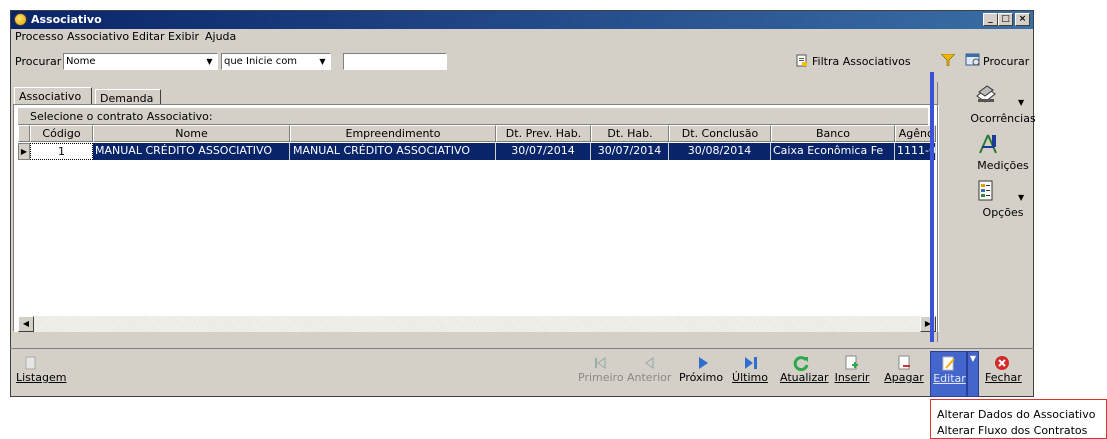 Image resolution: width=1107 pixels, height=439 pixels. What do you see at coordinates (802, 60) in the screenshot?
I see `filter-document-icon` at bounding box center [802, 60].